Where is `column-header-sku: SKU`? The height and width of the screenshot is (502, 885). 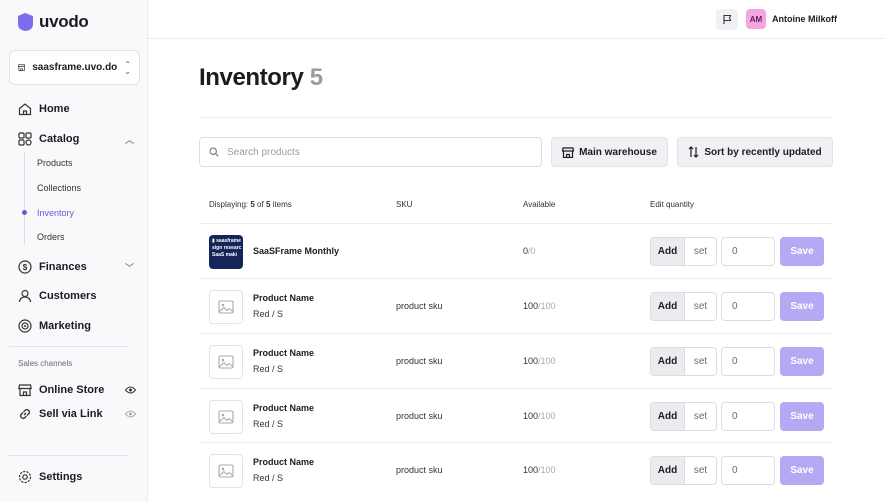
column-header-sku: SKU is located at coordinates (404, 204).